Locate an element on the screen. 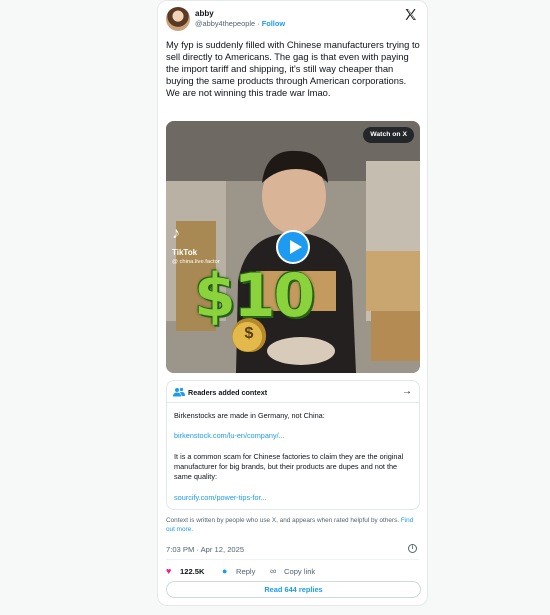  follow-button: Follow is located at coordinates (273, 23).